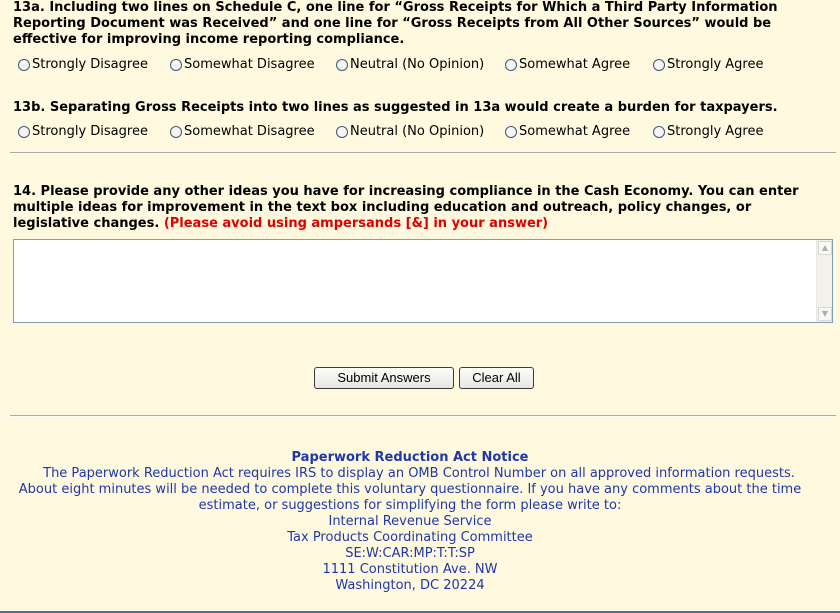 Image resolution: width=840 pixels, height=613 pixels. Describe the element at coordinates (708, 64) in the screenshot. I see `option-13a-strongly-agree: Strongly Agree` at that location.